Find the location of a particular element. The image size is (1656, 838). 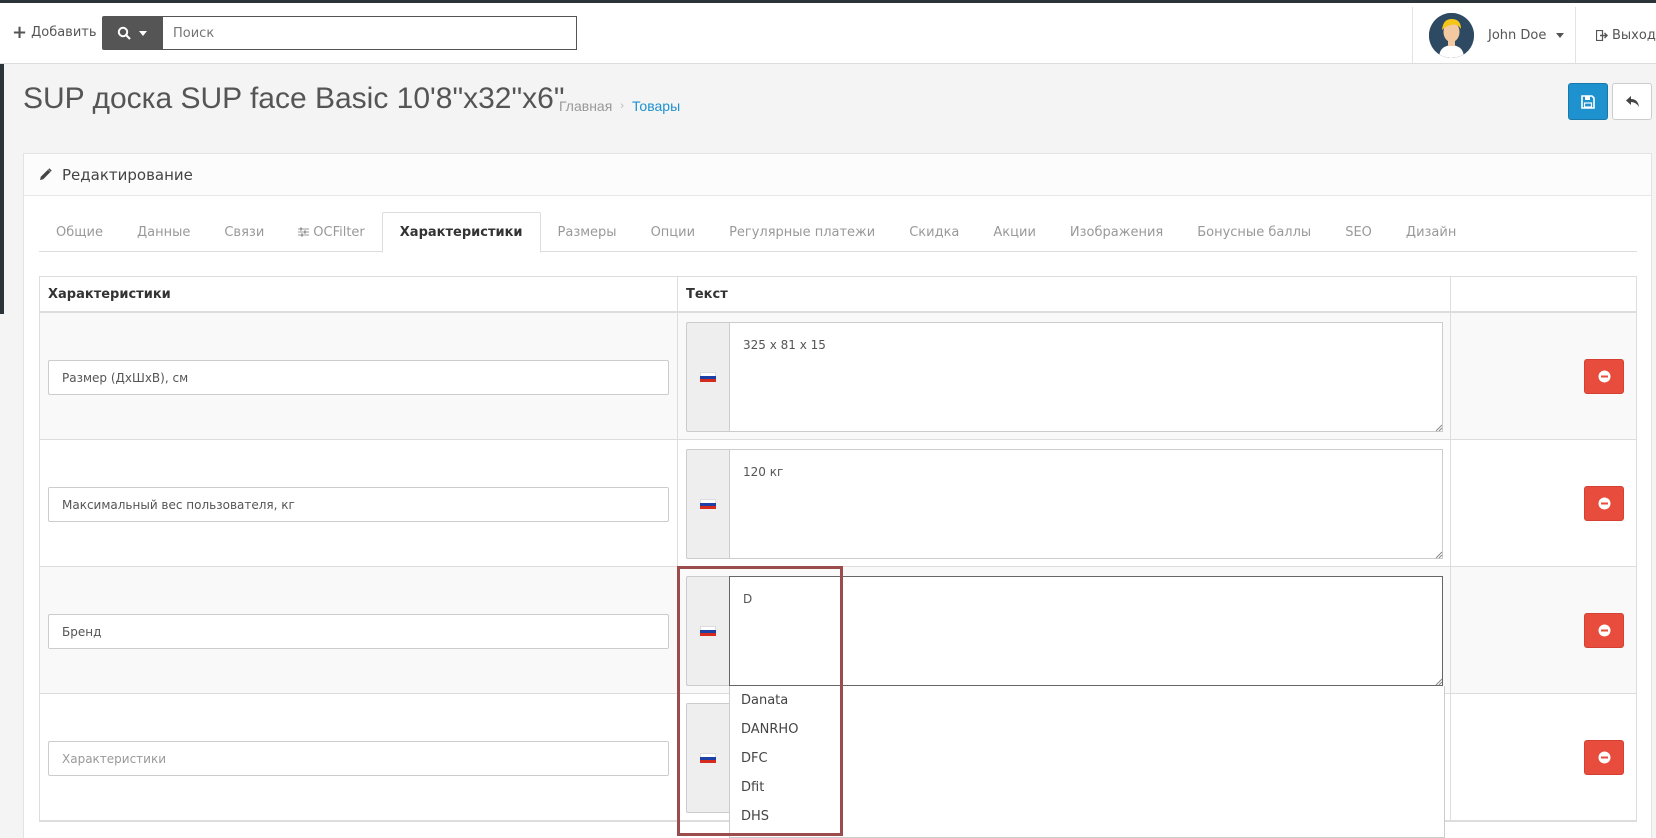

save-icon is located at coordinates (1588, 101).